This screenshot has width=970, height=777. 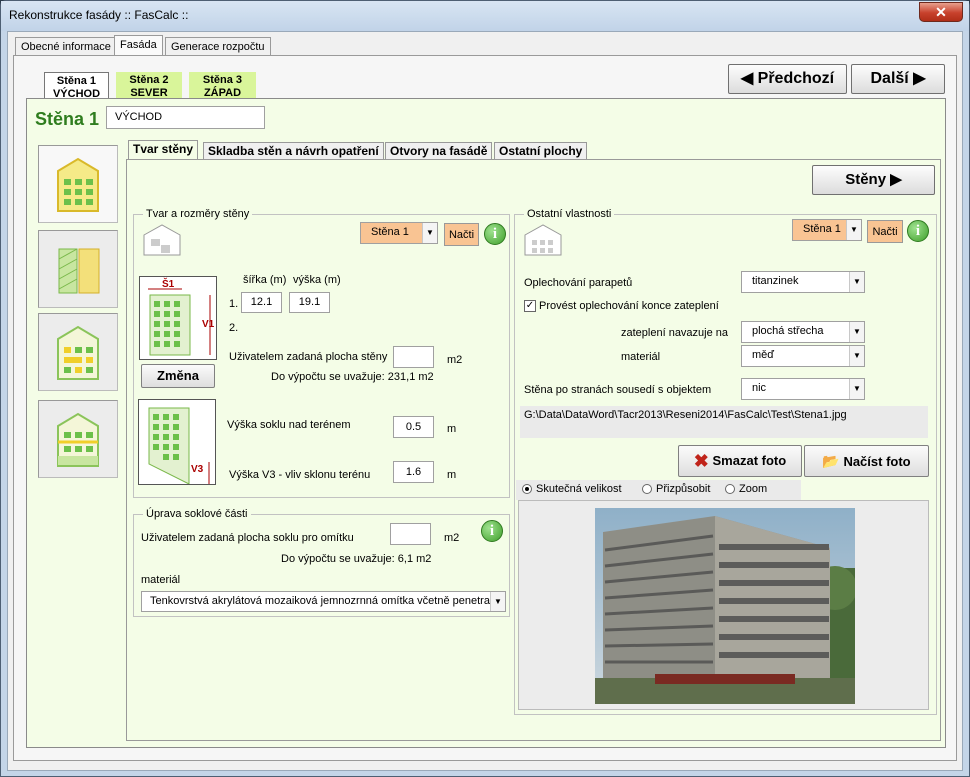 I want to click on plinth-calc-label: Do výpočtu se uvažuje: 6,1 m2, so click(x=356, y=559).